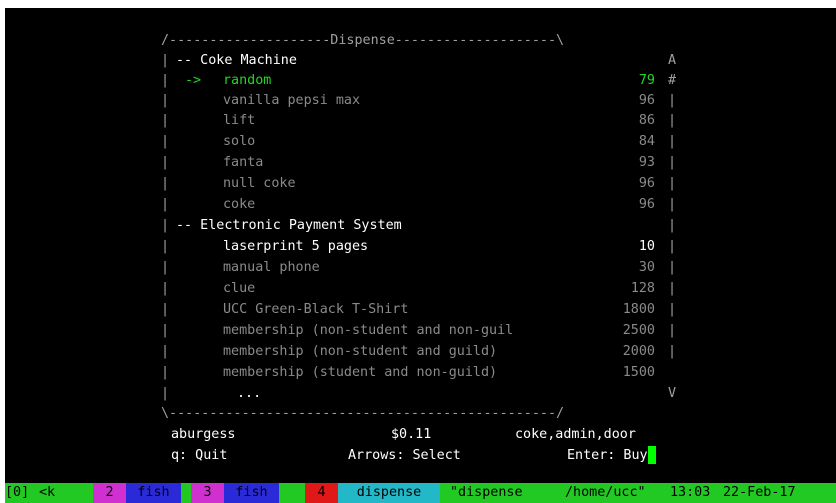  Describe the element at coordinates (199, 455) in the screenshot. I see `quit-hint: q: Quit` at that location.